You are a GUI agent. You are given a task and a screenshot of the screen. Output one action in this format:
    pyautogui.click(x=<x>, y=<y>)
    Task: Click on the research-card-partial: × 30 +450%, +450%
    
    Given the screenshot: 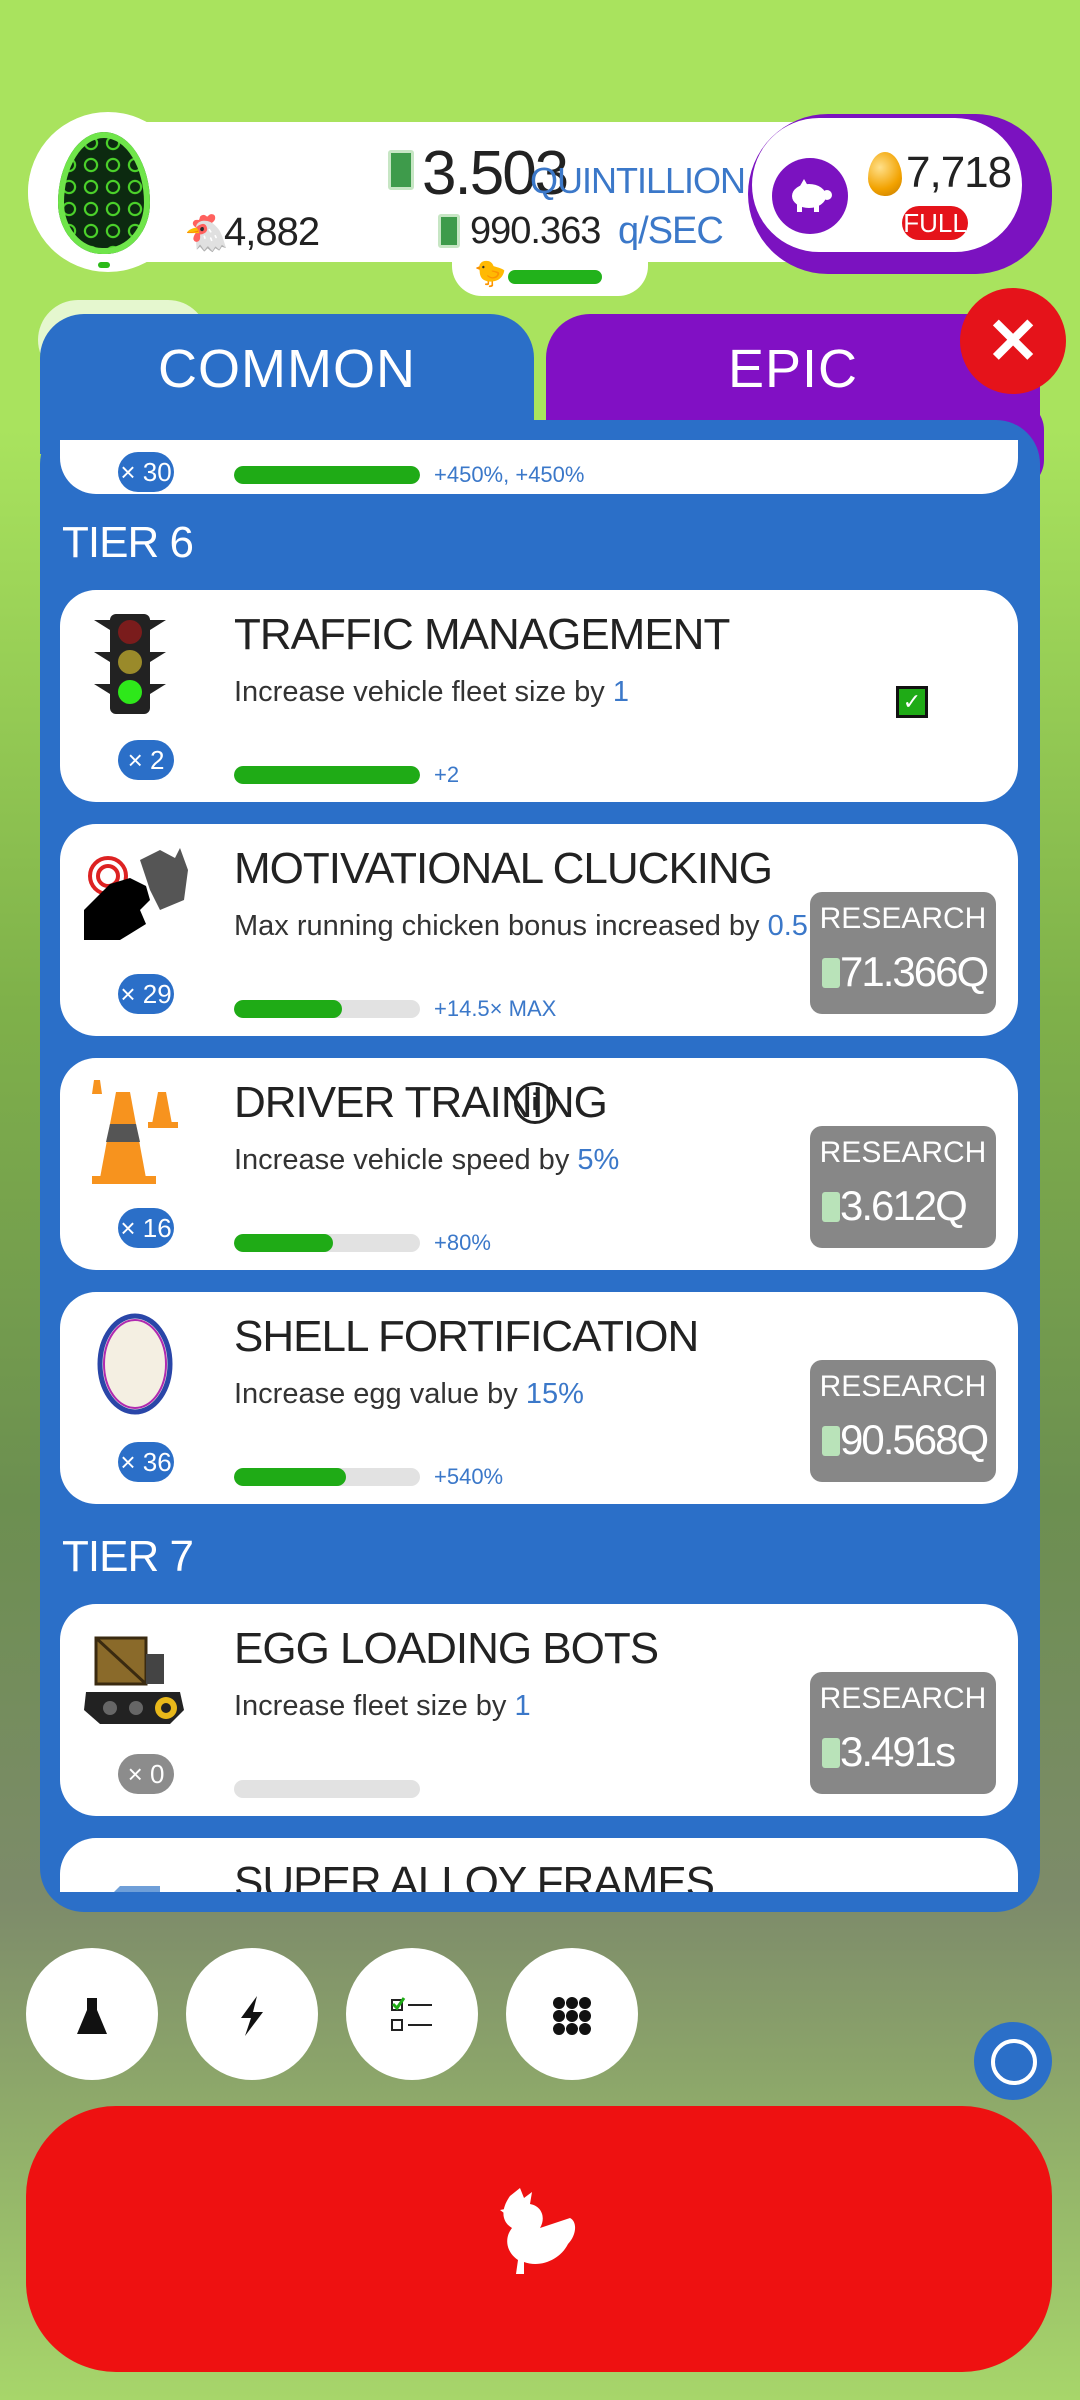 What is the action you would take?
    pyautogui.click(x=539, y=467)
    